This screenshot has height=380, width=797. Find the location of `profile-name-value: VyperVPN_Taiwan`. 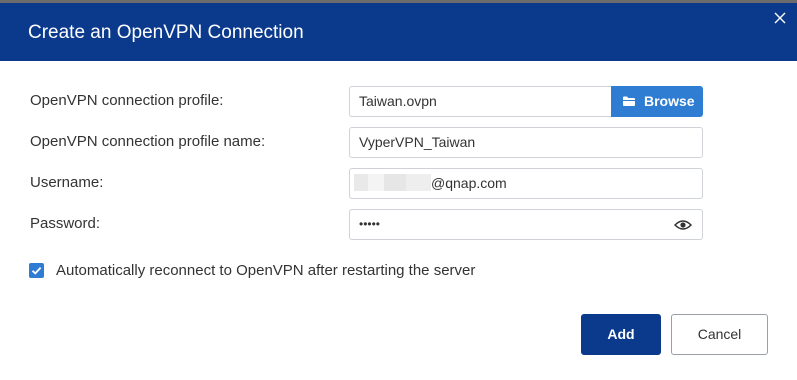

profile-name-value: VyperVPN_Taiwan is located at coordinates (417, 142).